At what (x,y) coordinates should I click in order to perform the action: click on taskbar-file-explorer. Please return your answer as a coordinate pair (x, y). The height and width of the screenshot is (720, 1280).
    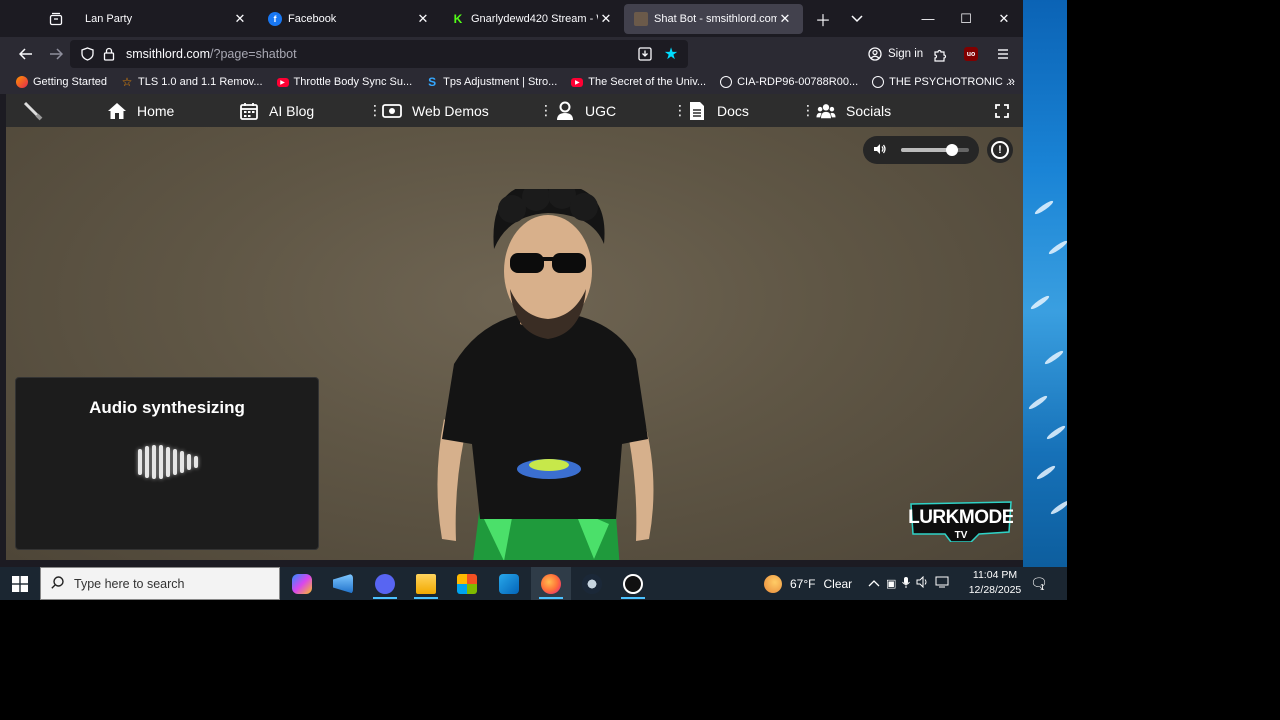
    Looking at the image, I should click on (426, 583).